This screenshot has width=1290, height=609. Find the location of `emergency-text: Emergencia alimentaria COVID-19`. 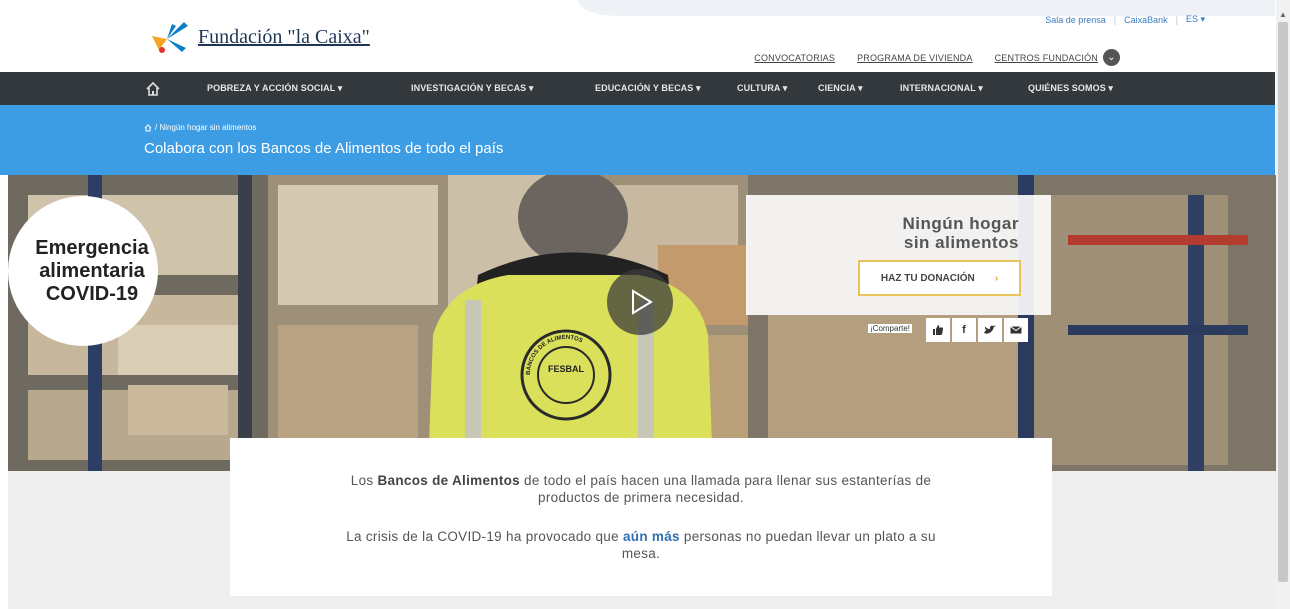

emergency-text: Emergencia alimentaria COVID-19 is located at coordinates (92, 270).